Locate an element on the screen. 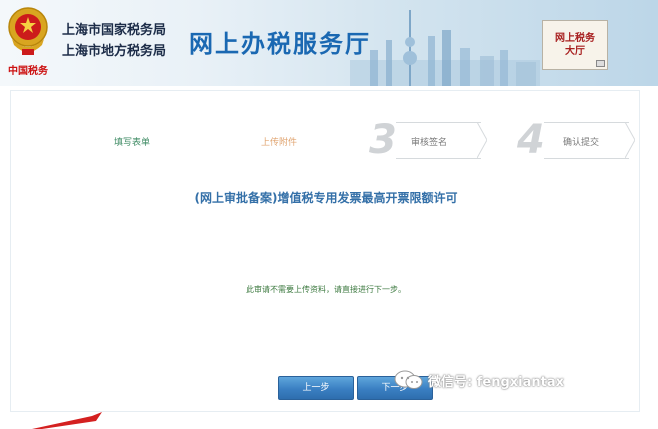 This screenshot has width=658, height=429. emblem-caption: 中国税务 is located at coordinates (28, 71).